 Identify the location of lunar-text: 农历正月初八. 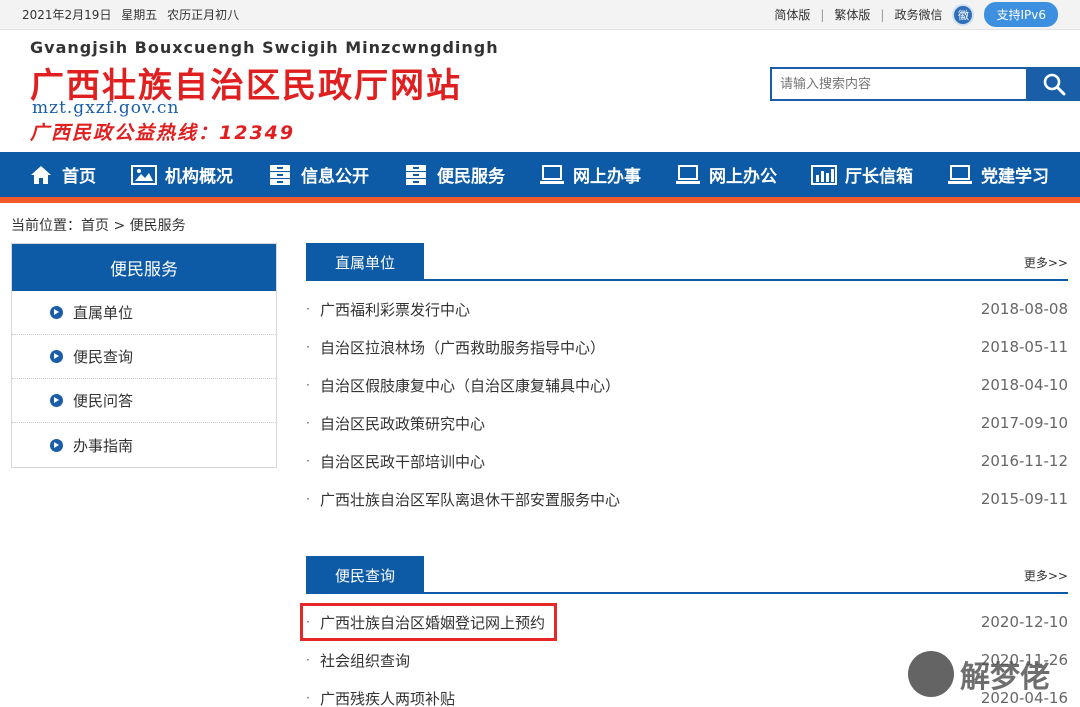
(203, 15).